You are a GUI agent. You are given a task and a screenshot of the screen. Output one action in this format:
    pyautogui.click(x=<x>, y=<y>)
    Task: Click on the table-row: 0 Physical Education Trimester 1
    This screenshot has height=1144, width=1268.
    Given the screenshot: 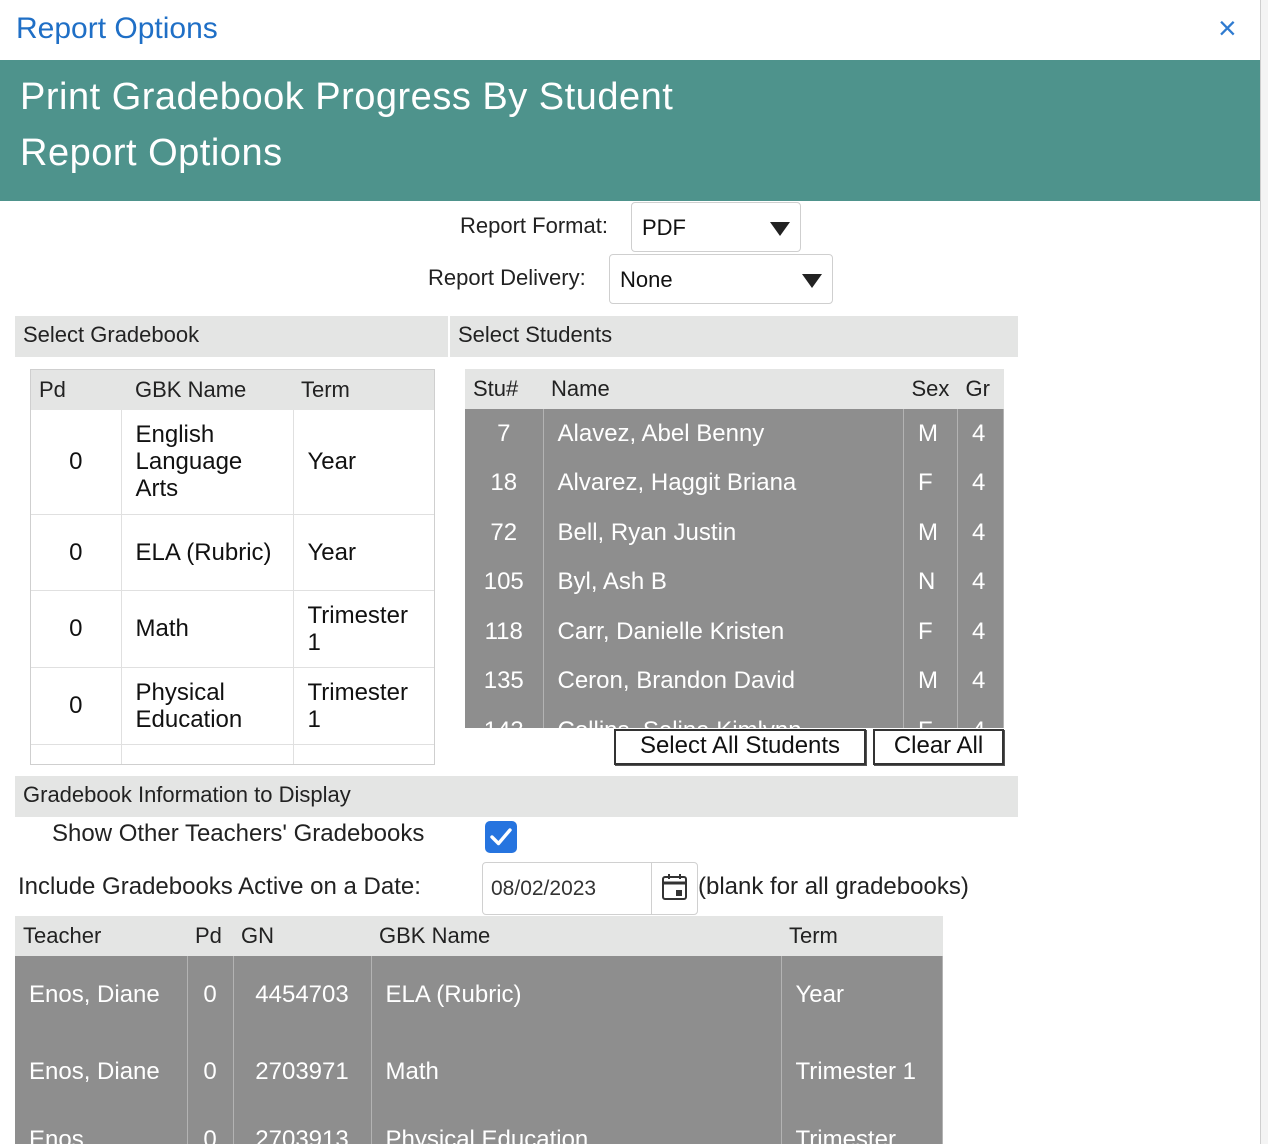 What is the action you would take?
    pyautogui.click(x=232, y=706)
    